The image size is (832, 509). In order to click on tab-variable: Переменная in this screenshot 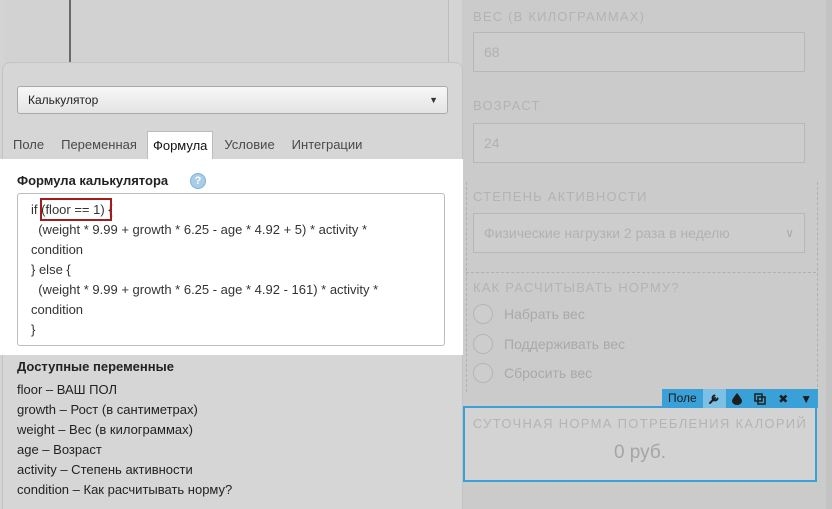, I will do `click(96, 145)`.